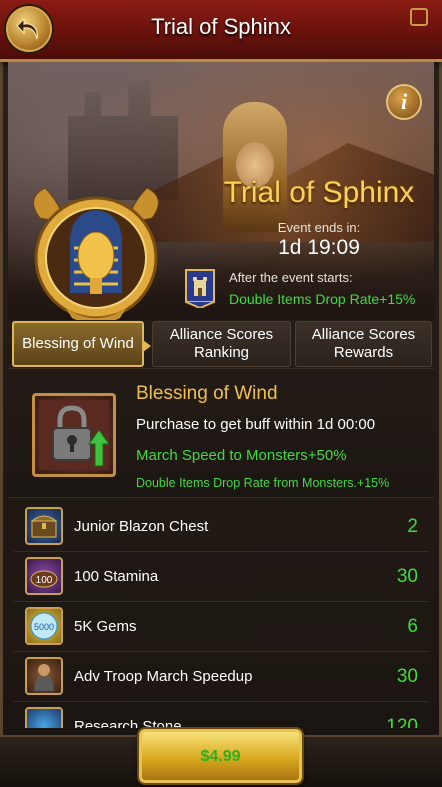  Describe the element at coordinates (141, 526) in the screenshot. I see `item-name: Junior Blazon Chest` at that location.